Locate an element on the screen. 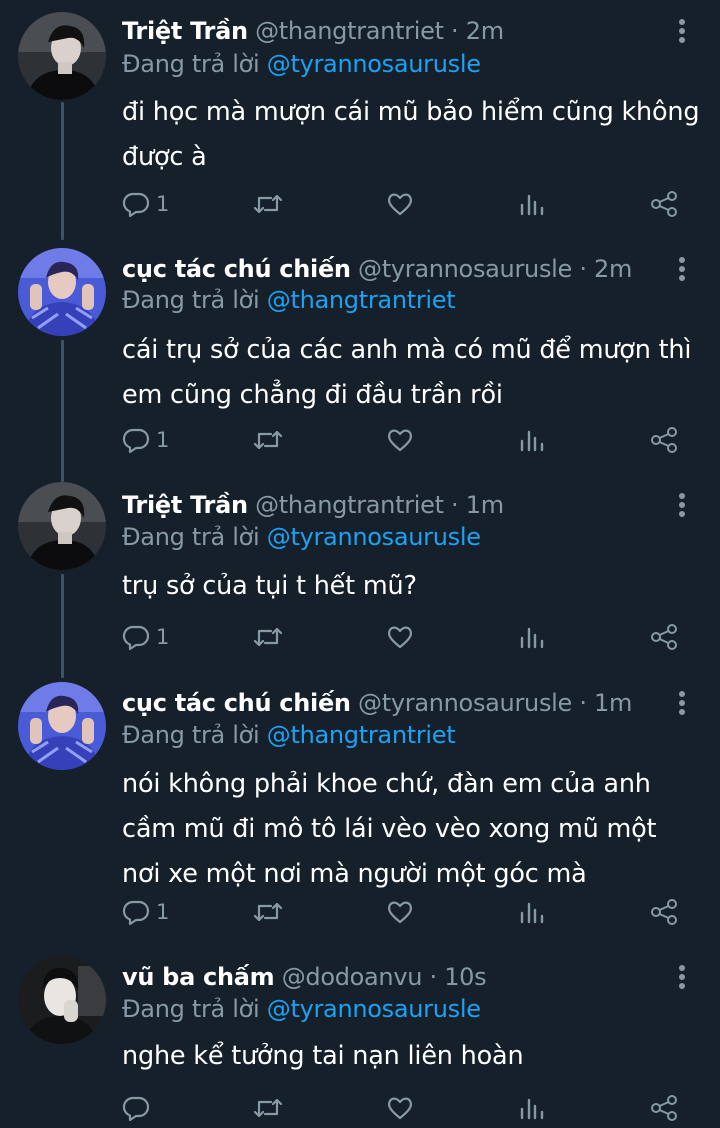 Image resolution: width=720 pixels, height=1128 pixels. tweet-header: cục tác chú chiến @tyrannosaurusle · 2m is located at coordinates (377, 269).